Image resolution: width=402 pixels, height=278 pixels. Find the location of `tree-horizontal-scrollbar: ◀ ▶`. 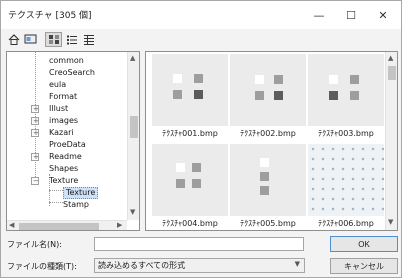

tree-horizontal-scrollbar: ◀ ▶ is located at coordinates (67, 225).